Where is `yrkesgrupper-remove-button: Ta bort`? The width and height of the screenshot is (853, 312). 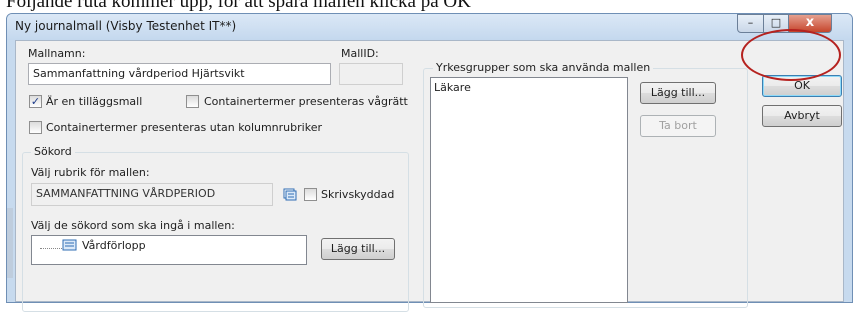
yrkesgrupper-remove-button: Ta bort is located at coordinates (678, 126).